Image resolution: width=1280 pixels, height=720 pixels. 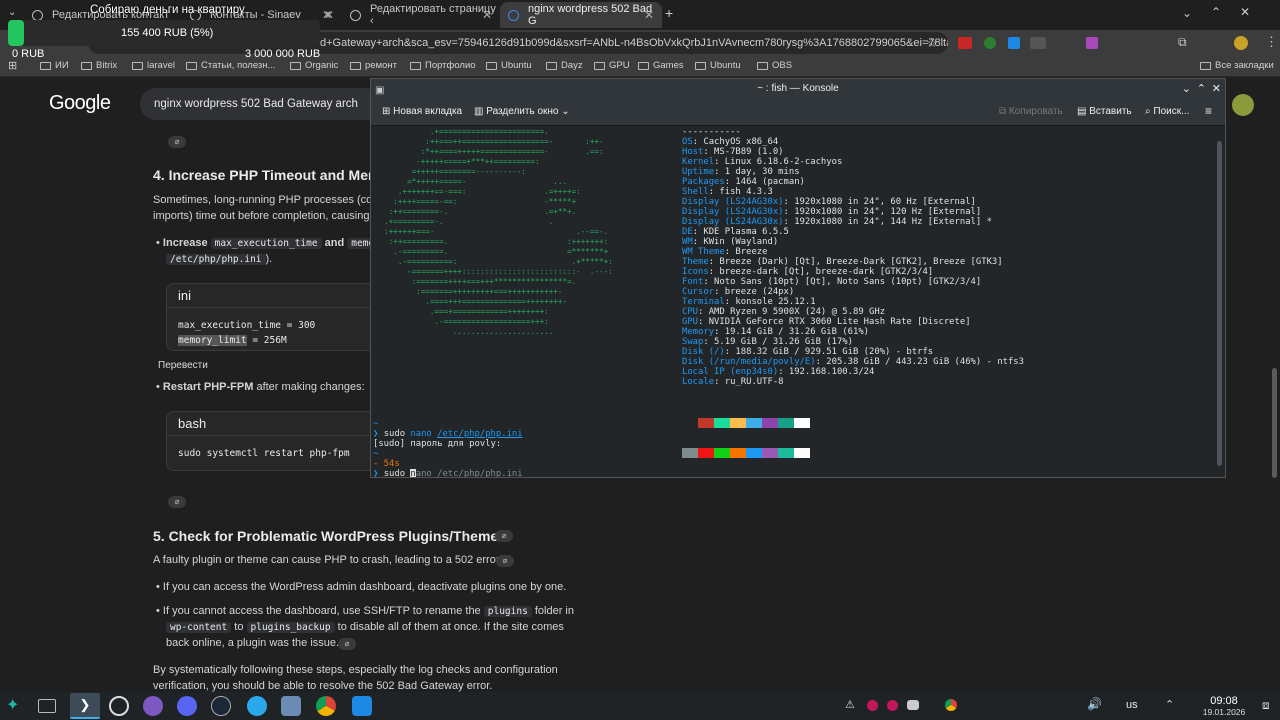 What do you see at coordinates (774, 65) in the screenshot?
I see `bookmark-folder: OBS` at bounding box center [774, 65].